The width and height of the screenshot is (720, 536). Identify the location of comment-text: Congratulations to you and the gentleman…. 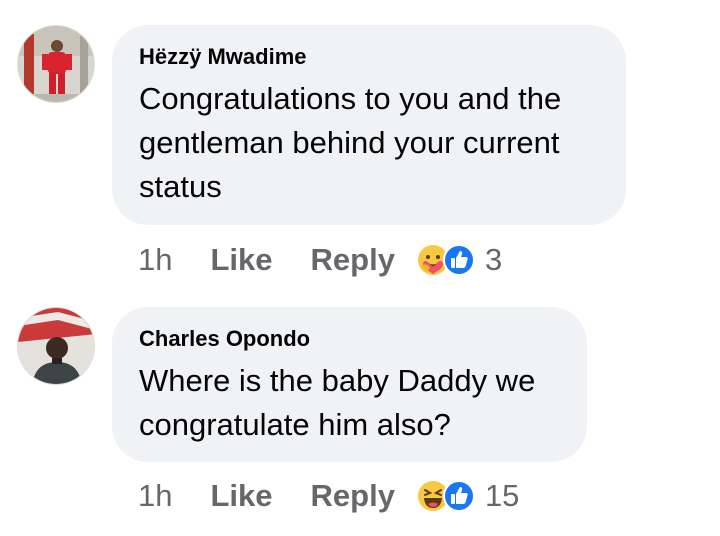
(350, 142).